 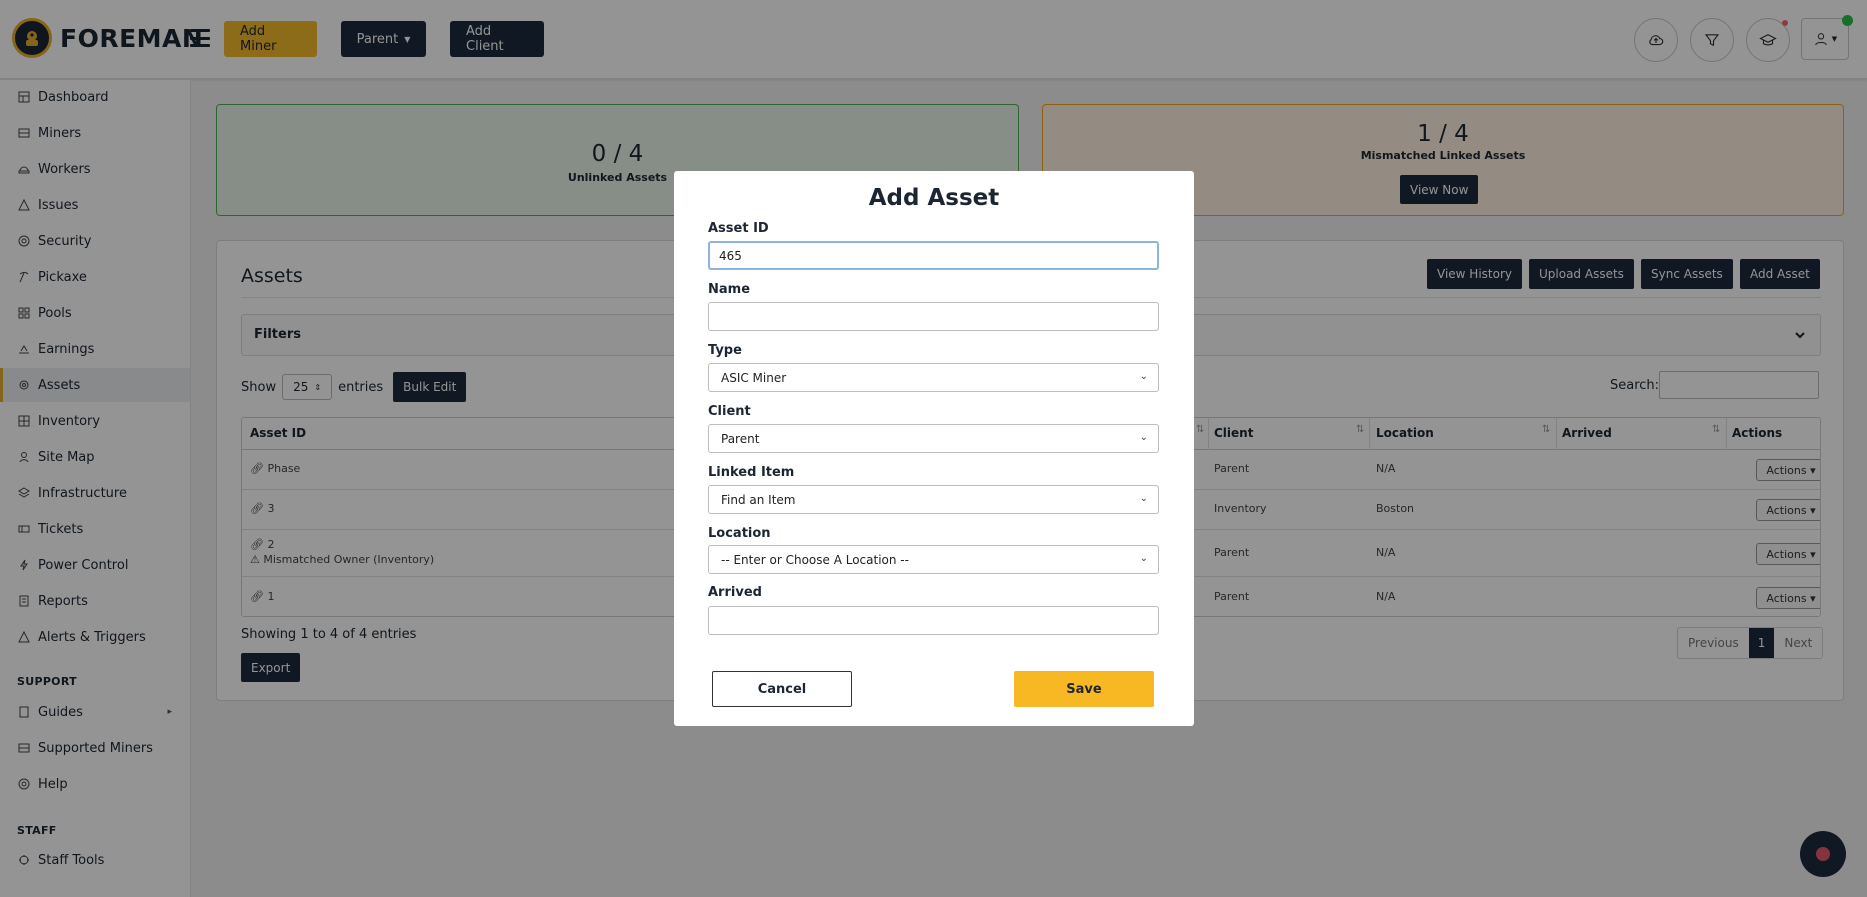 I want to click on arrived-label: Arrived, so click(x=735, y=592).